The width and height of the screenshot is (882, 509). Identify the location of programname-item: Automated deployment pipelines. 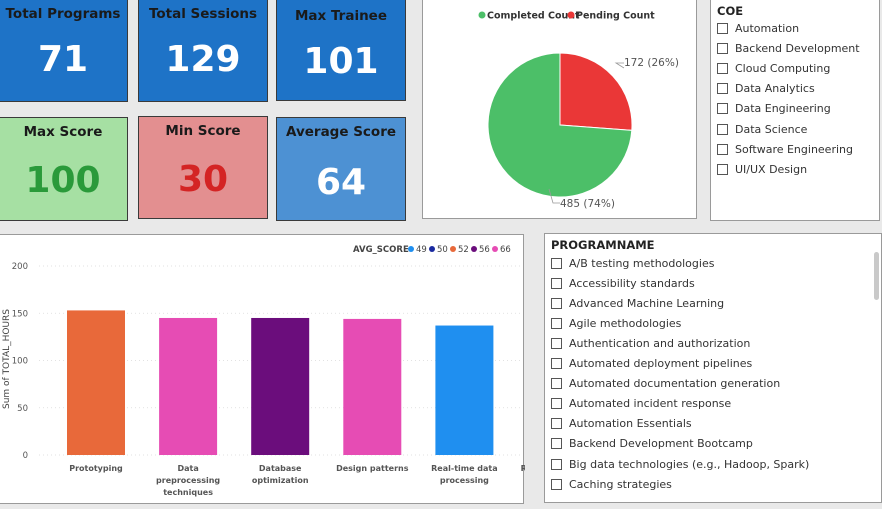
(651, 364).